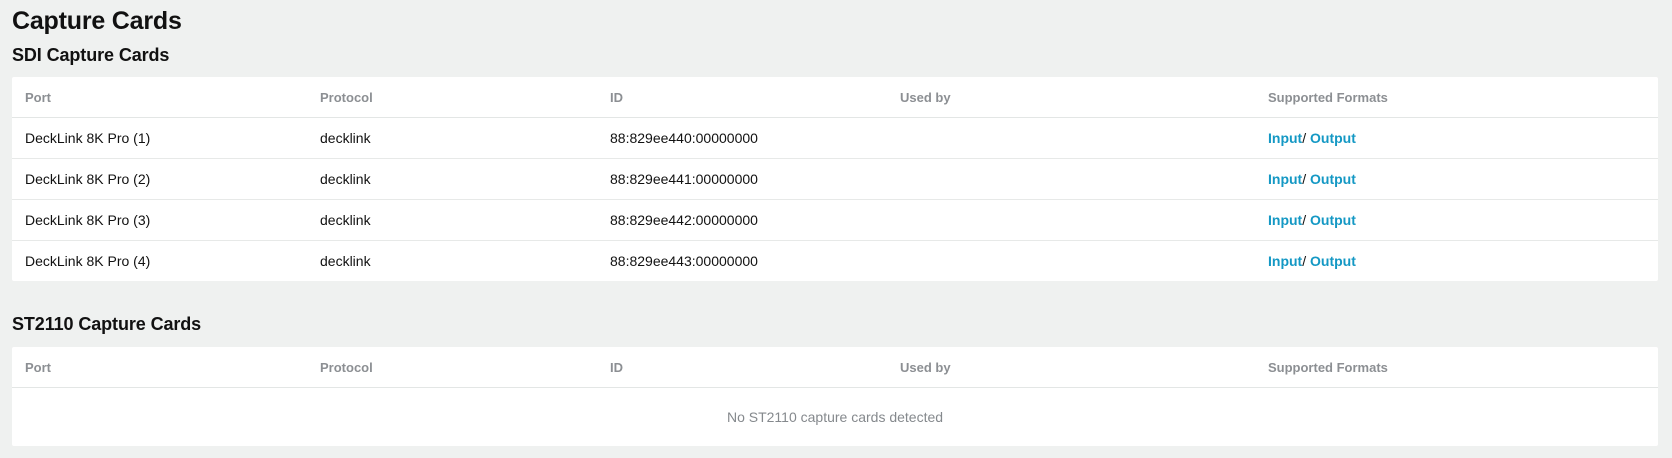 Image resolution: width=1672 pixels, height=458 pixels. Describe the element at coordinates (1463, 367) in the screenshot. I see `st2110-column-supported-formats: Supported Formats` at that location.